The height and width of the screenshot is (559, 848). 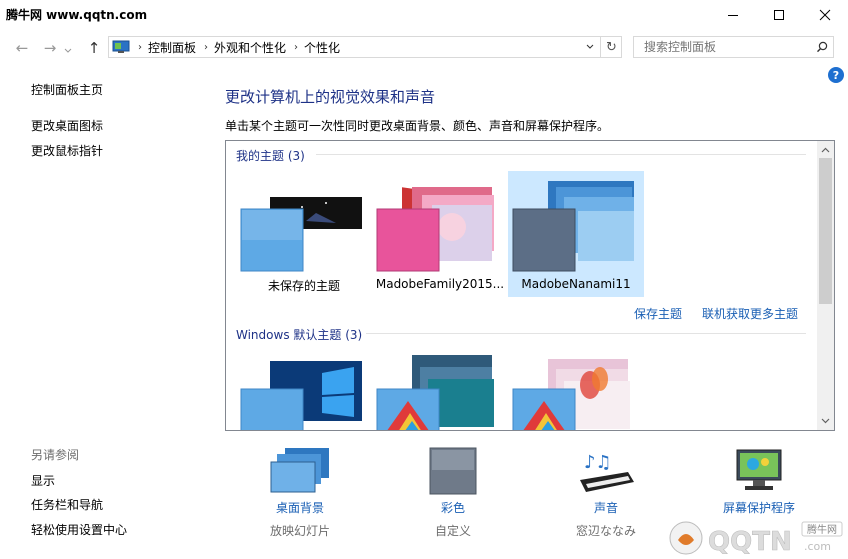 I want to click on theme-madobe-nanami: MadobeNanami11, so click(x=576, y=234).